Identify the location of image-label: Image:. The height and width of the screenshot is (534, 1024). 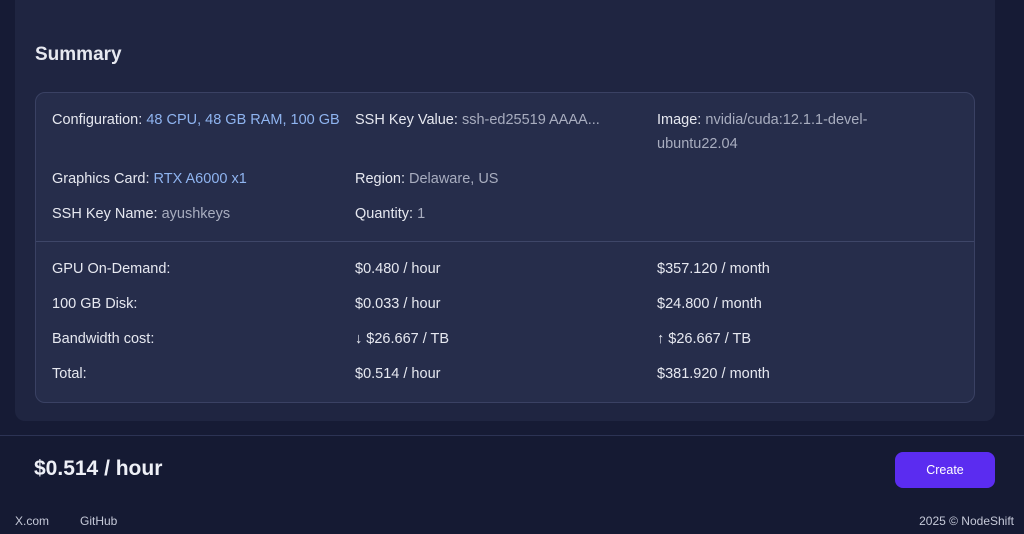
(679, 120).